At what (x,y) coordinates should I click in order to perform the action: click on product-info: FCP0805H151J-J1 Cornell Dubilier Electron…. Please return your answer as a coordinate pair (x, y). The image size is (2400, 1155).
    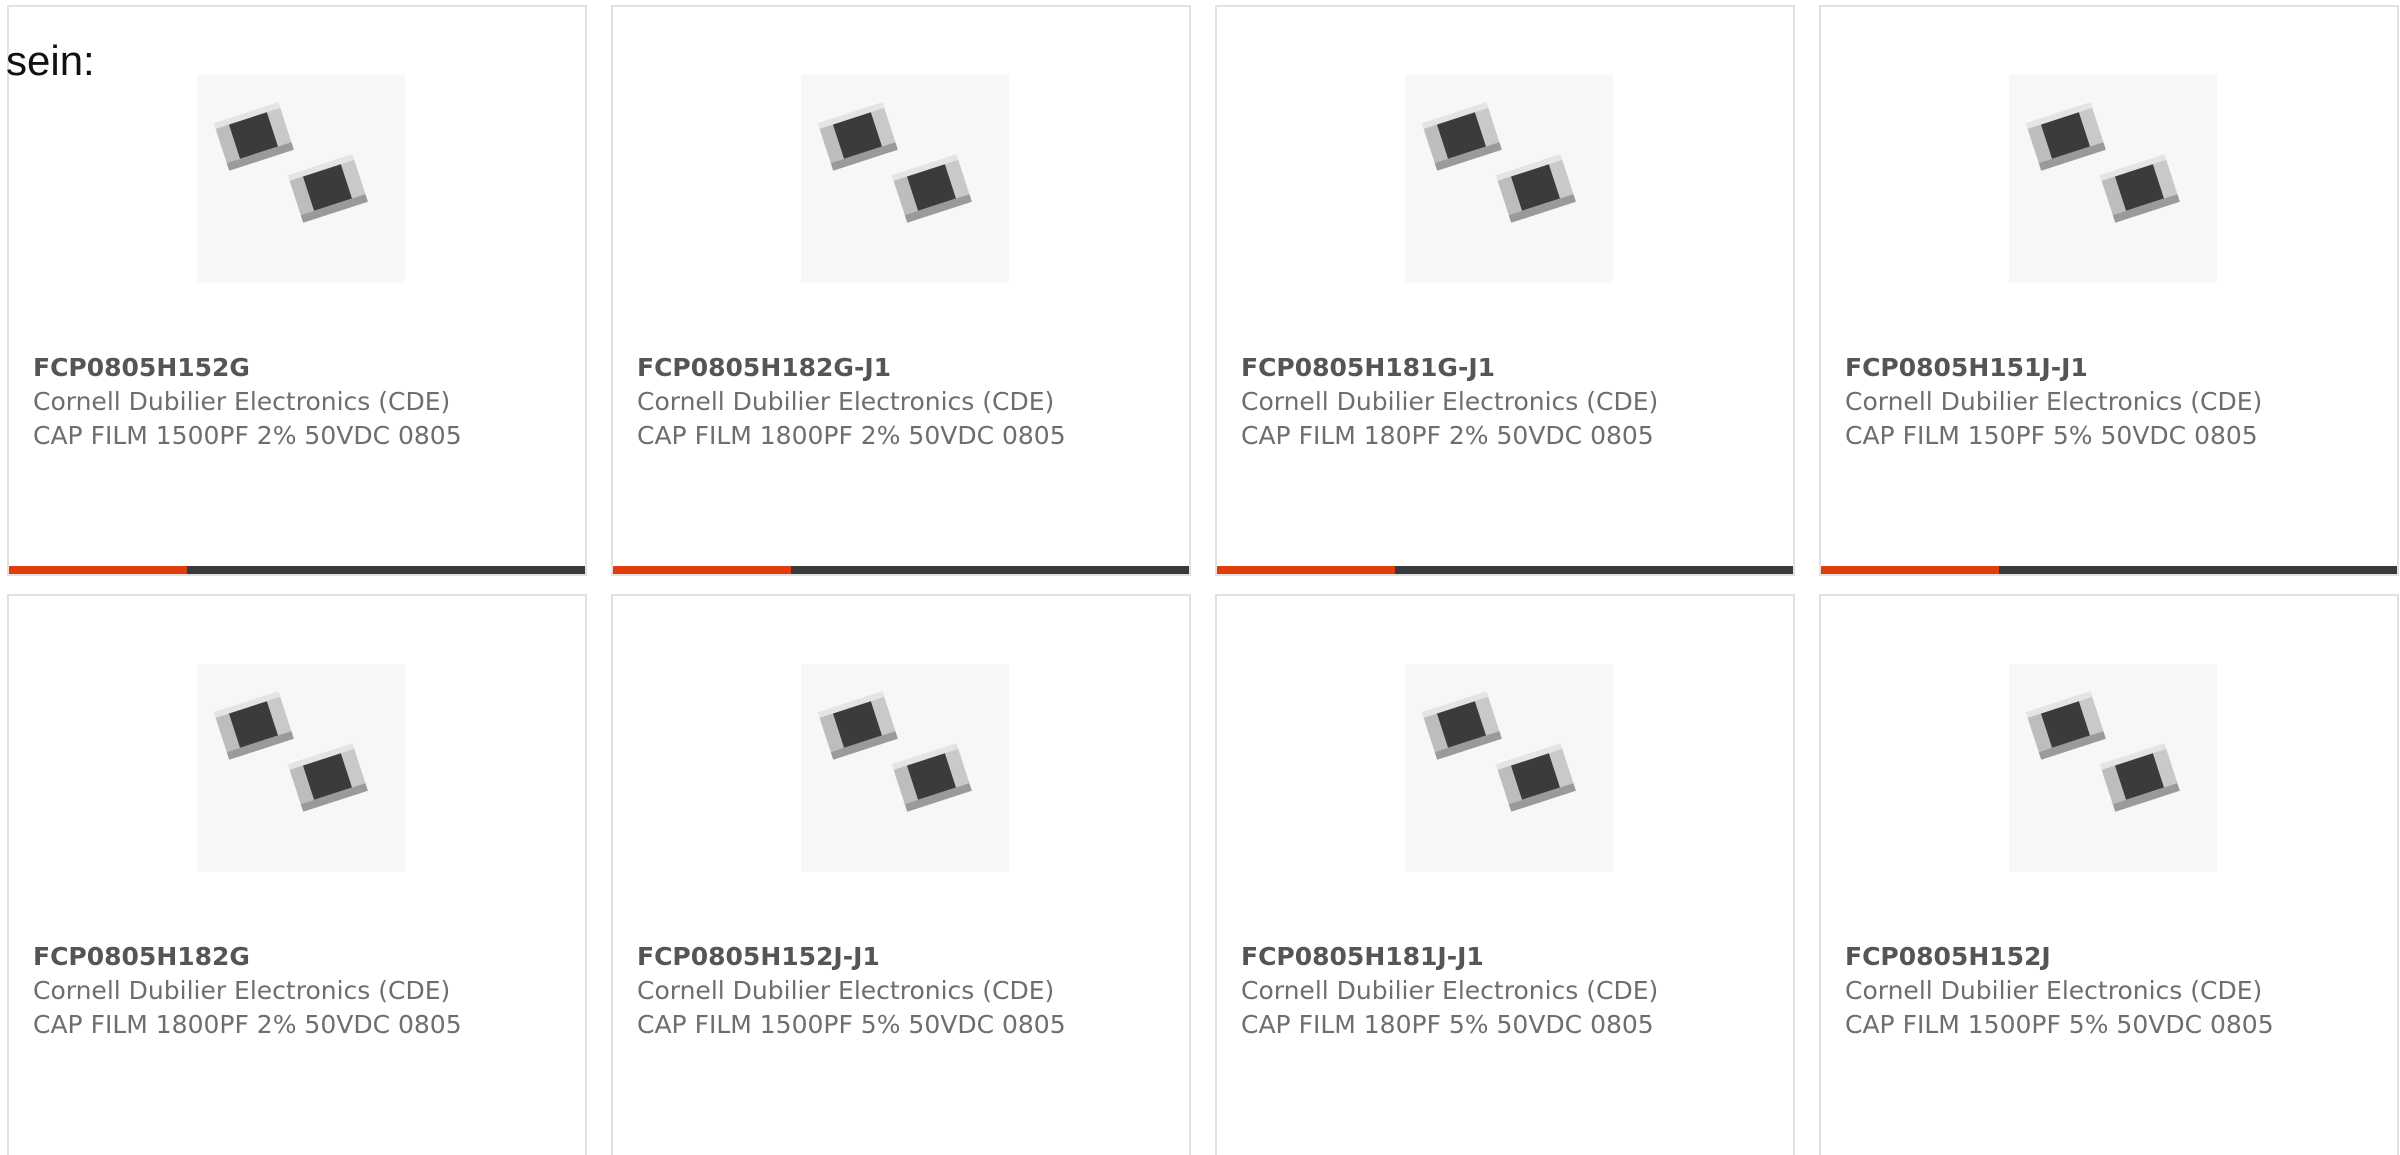
    Looking at the image, I should click on (2065, 402).